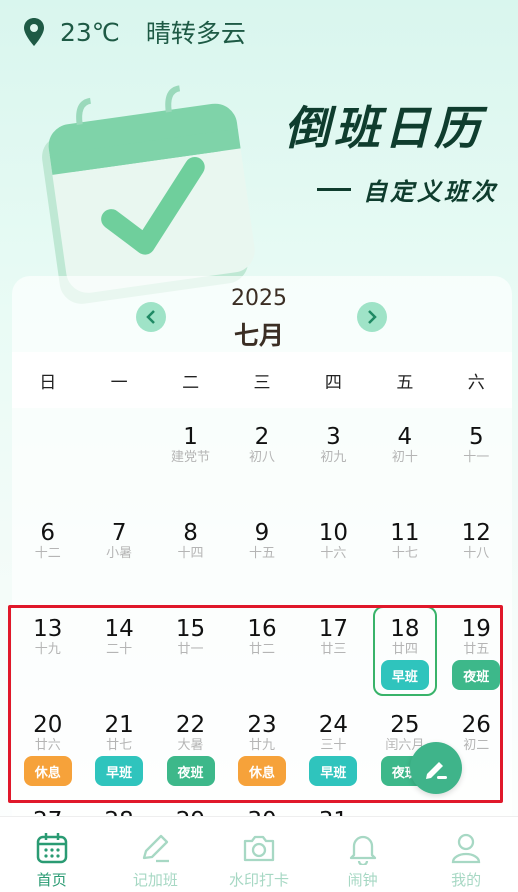 Image resolution: width=518 pixels, height=892 pixels. What do you see at coordinates (405, 533) in the screenshot?
I see `day-number: 11` at bounding box center [405, 533].